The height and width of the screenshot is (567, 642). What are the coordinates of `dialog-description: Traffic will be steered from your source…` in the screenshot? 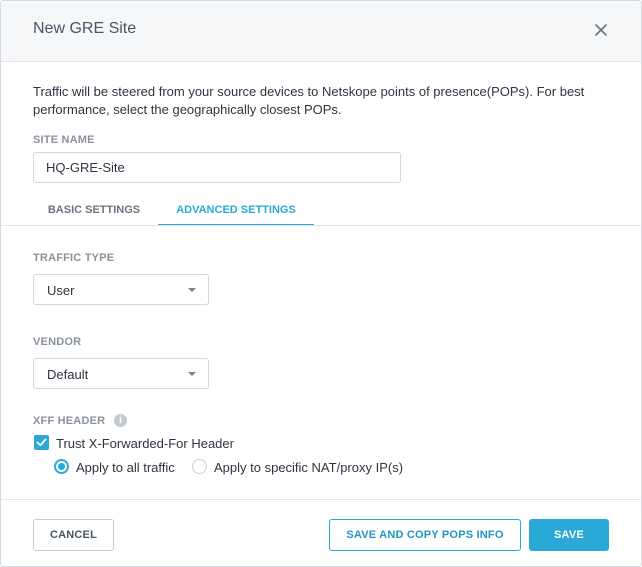 It's located at (309, 100).